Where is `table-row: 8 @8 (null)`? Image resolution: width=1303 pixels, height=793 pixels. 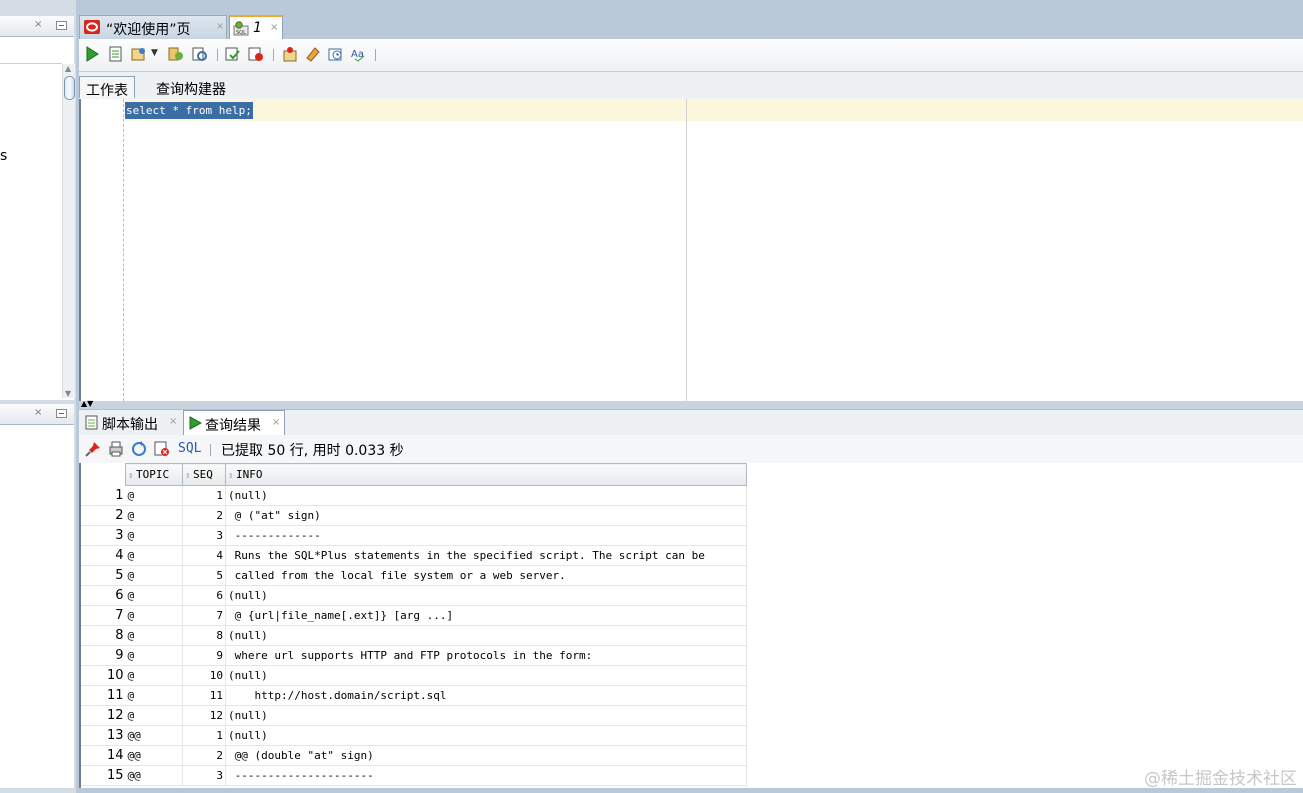 table-row: 8 @8 (null) is located at coordinates (414, 635).